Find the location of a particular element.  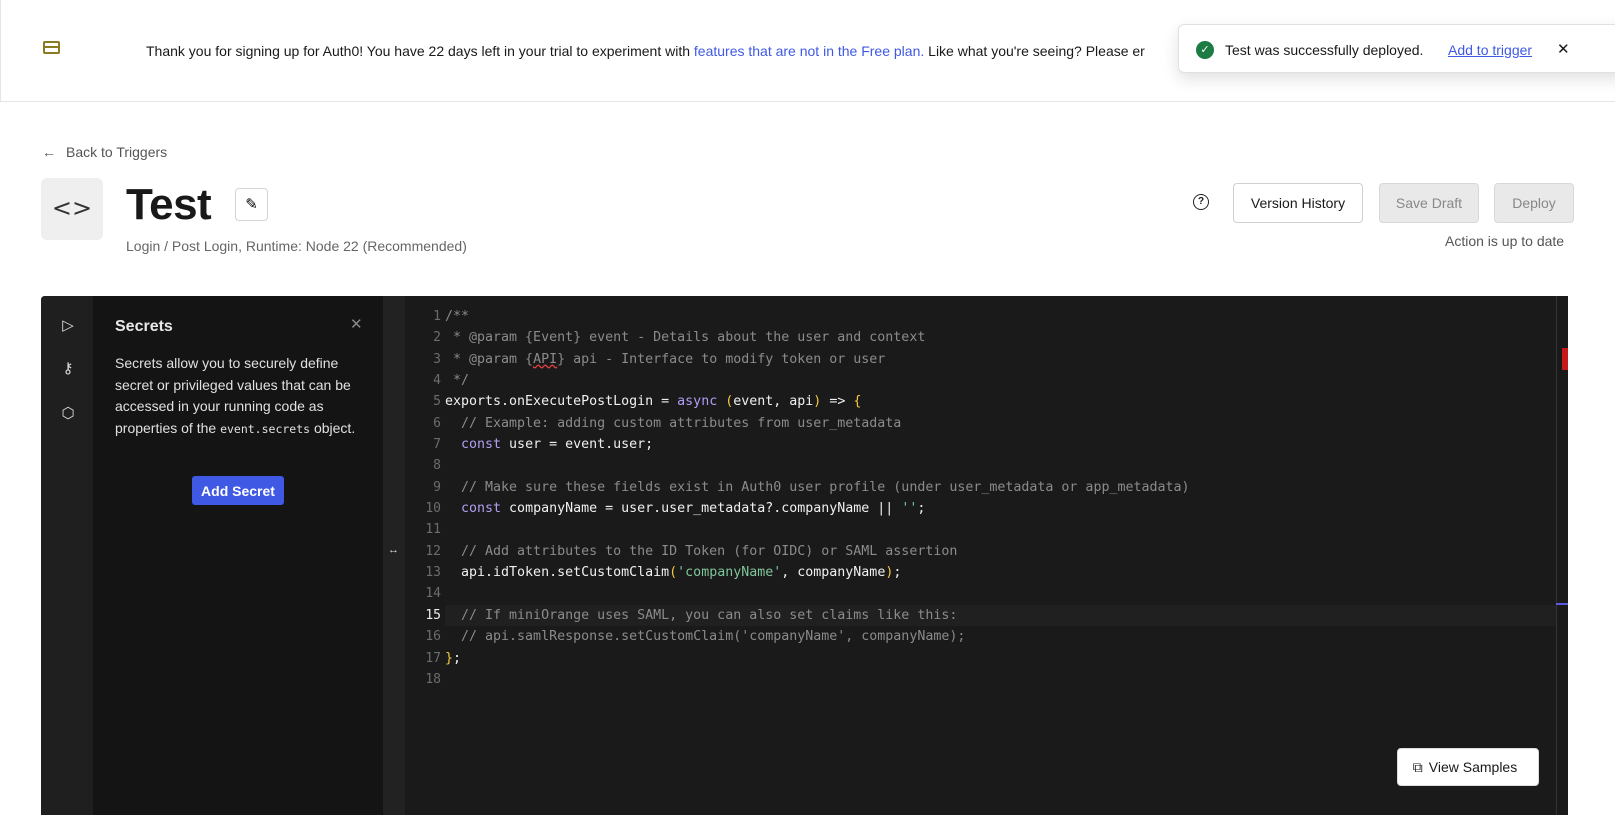

line-number: 14 is located at coordinates (433, 594).